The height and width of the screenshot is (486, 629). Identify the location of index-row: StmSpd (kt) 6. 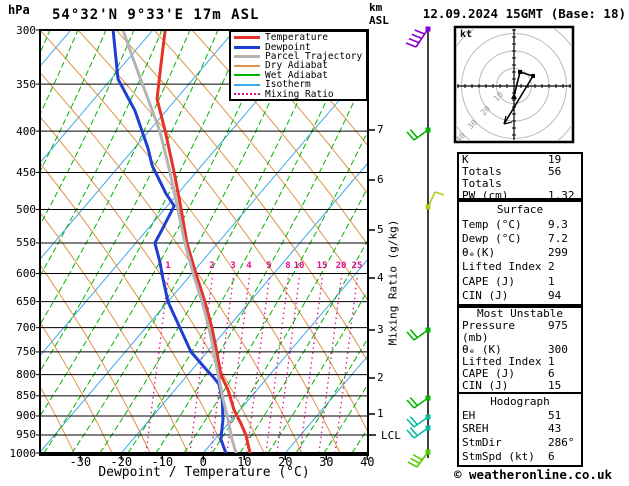
(520, 457).